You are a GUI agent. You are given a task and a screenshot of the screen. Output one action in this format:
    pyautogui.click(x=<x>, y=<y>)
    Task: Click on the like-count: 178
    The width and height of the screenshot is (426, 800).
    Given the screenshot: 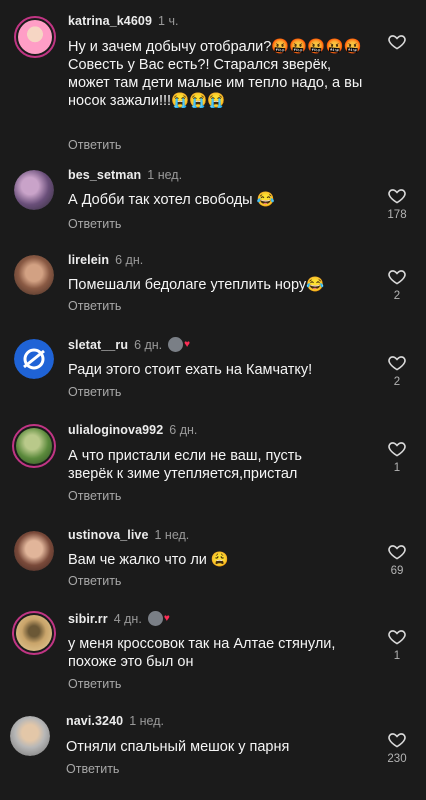 What is the action you would take?
    pyautogui.click(x=397, y=215)
    